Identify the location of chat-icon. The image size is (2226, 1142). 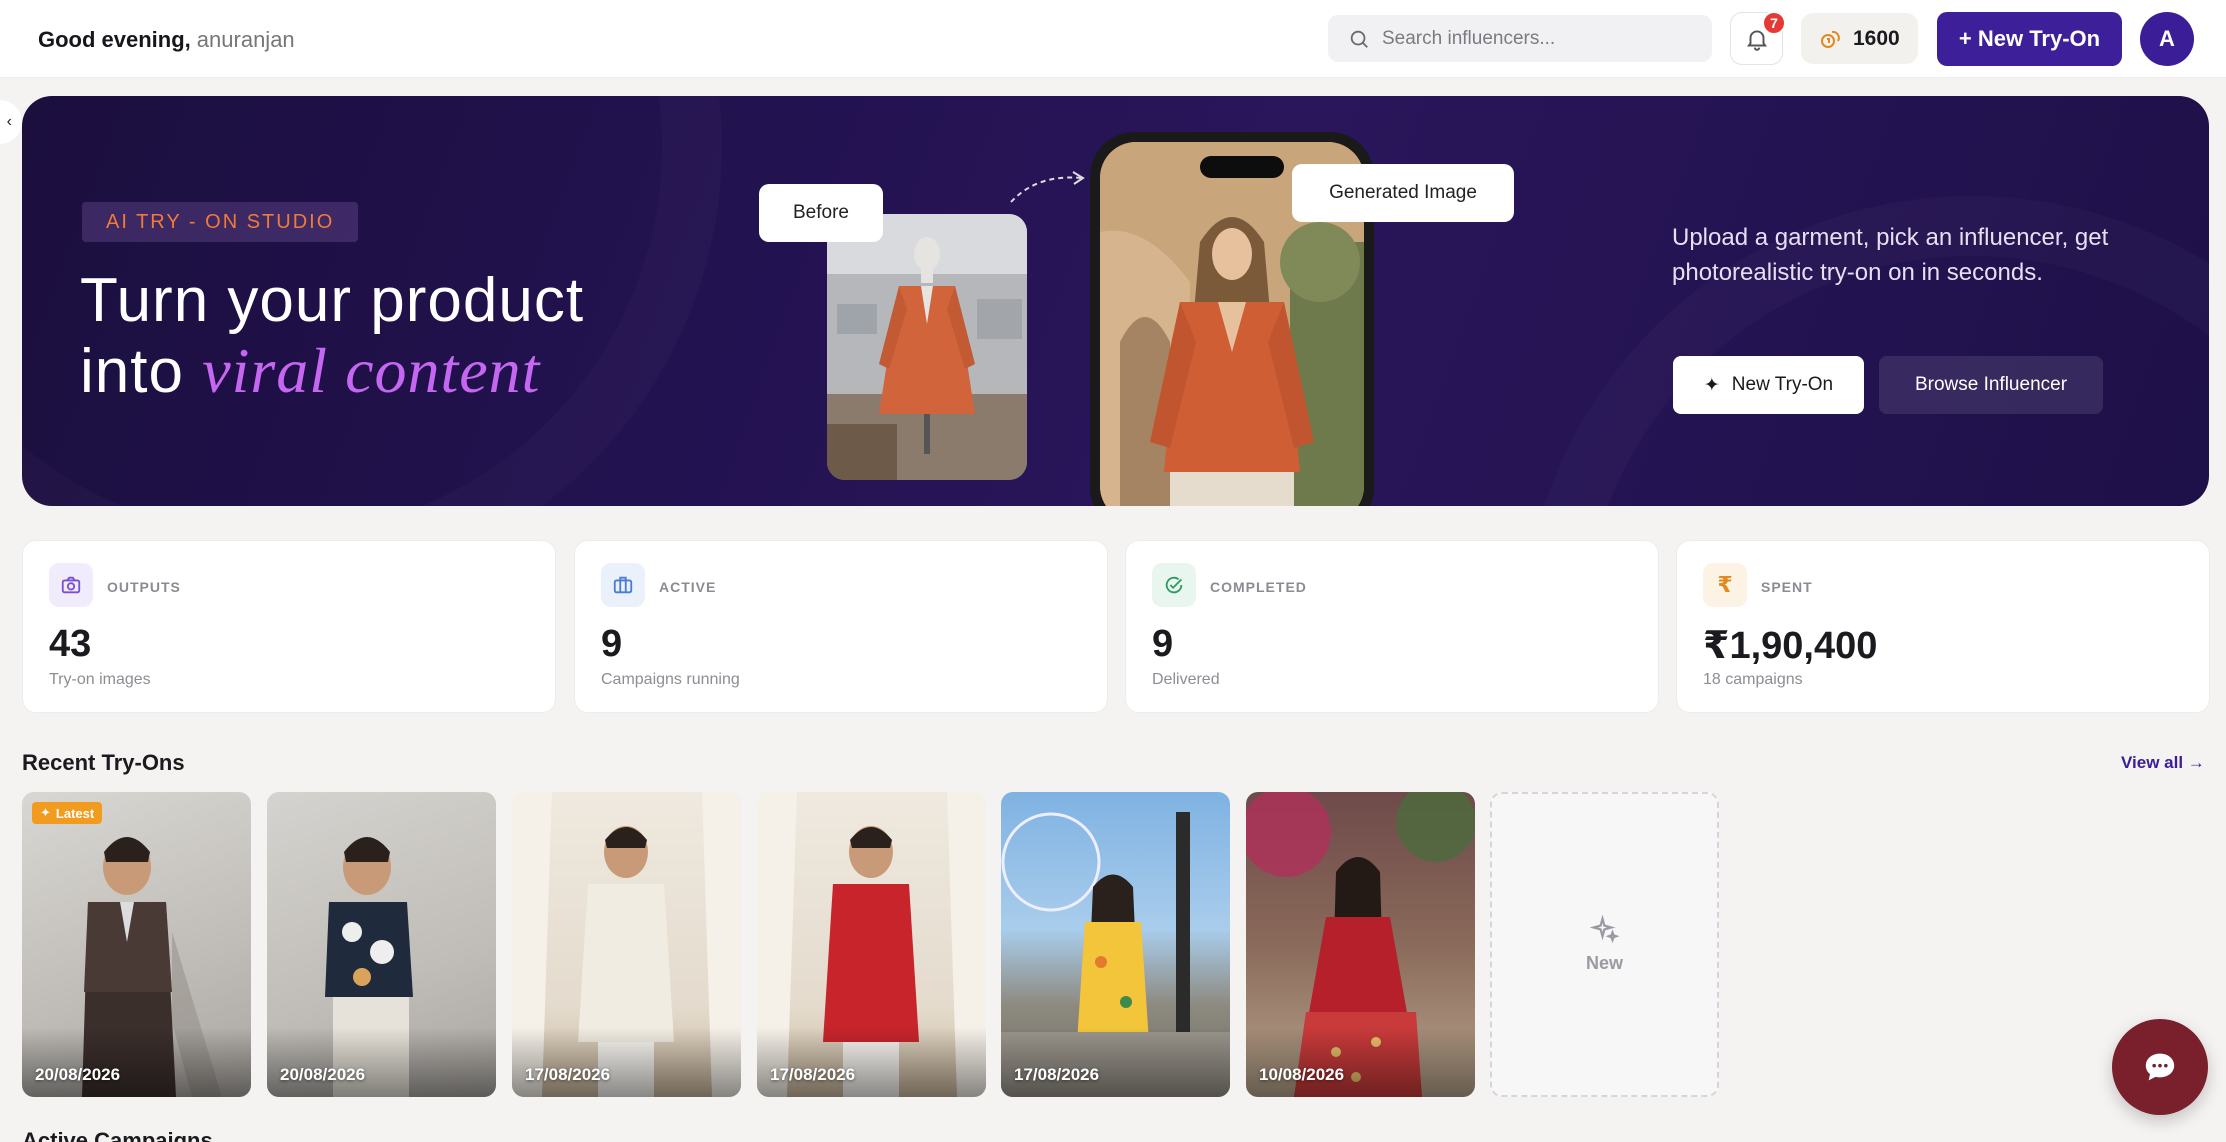
(2160, 1067).